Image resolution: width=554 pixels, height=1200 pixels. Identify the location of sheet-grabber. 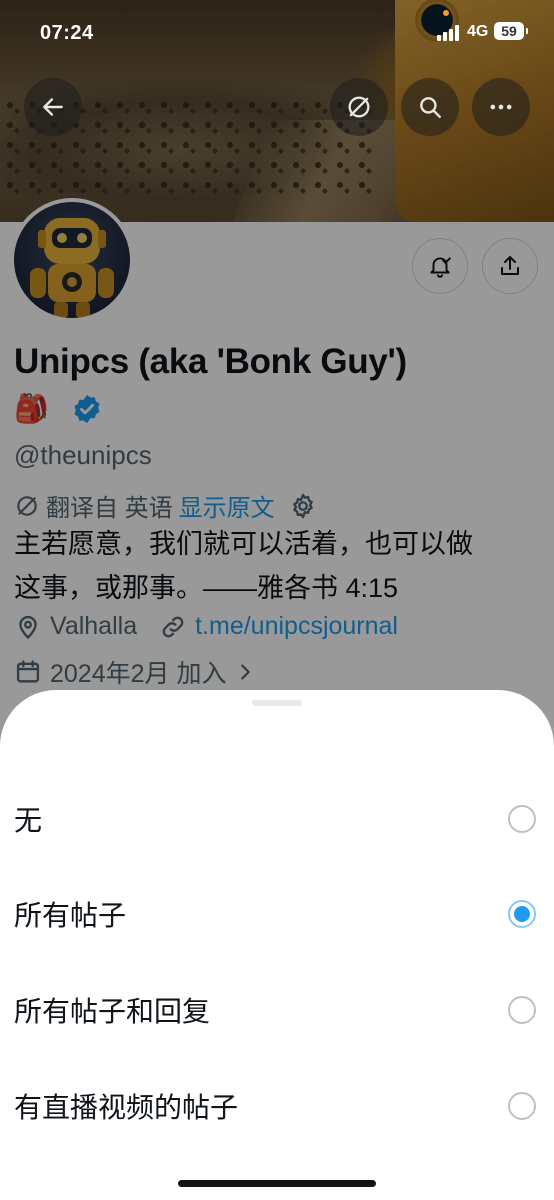
(277, 703).